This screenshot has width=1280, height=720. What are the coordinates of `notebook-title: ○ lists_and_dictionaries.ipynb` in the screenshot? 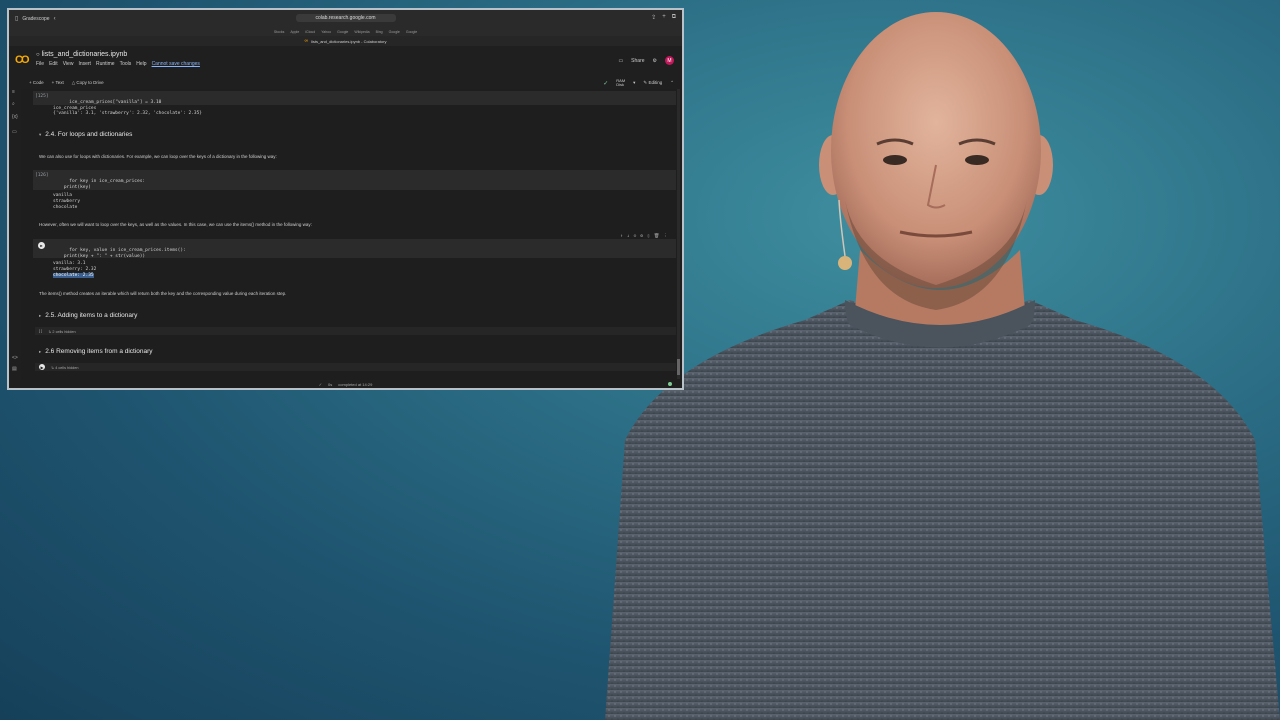 It's located at (81, 54).